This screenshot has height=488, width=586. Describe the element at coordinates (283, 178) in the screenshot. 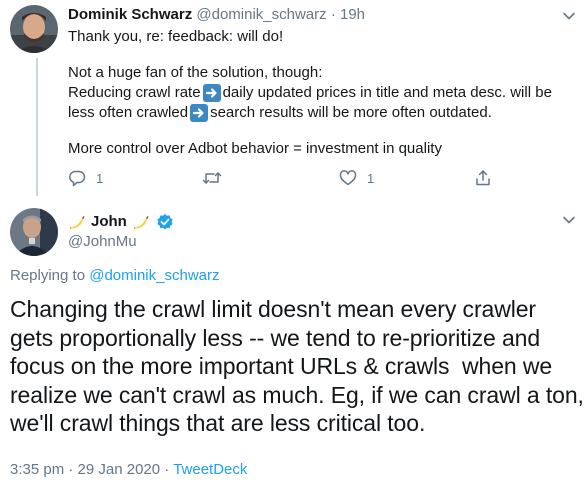

I see `reply-tweet-actions: 1 1` at that location.